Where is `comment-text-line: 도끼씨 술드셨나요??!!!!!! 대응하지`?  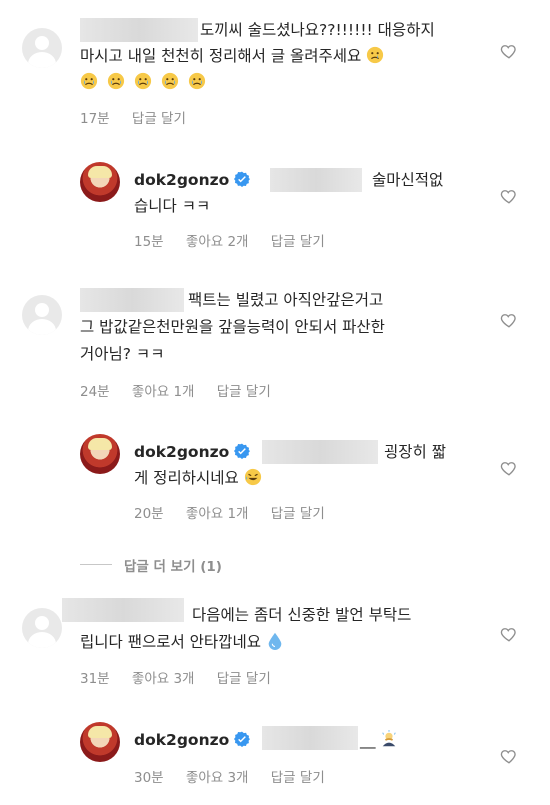 comment-text-line: 도끼씨 술드셨나요??!!!!!! 대응하지 is located at coordinates (317, 30).